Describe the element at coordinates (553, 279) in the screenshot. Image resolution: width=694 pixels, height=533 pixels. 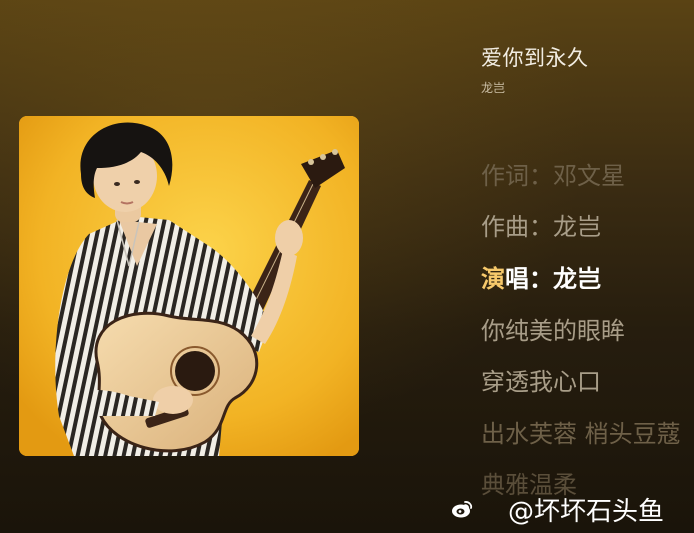
I see `lyric-line-current-unsung: 唱：龙岂` at that location.